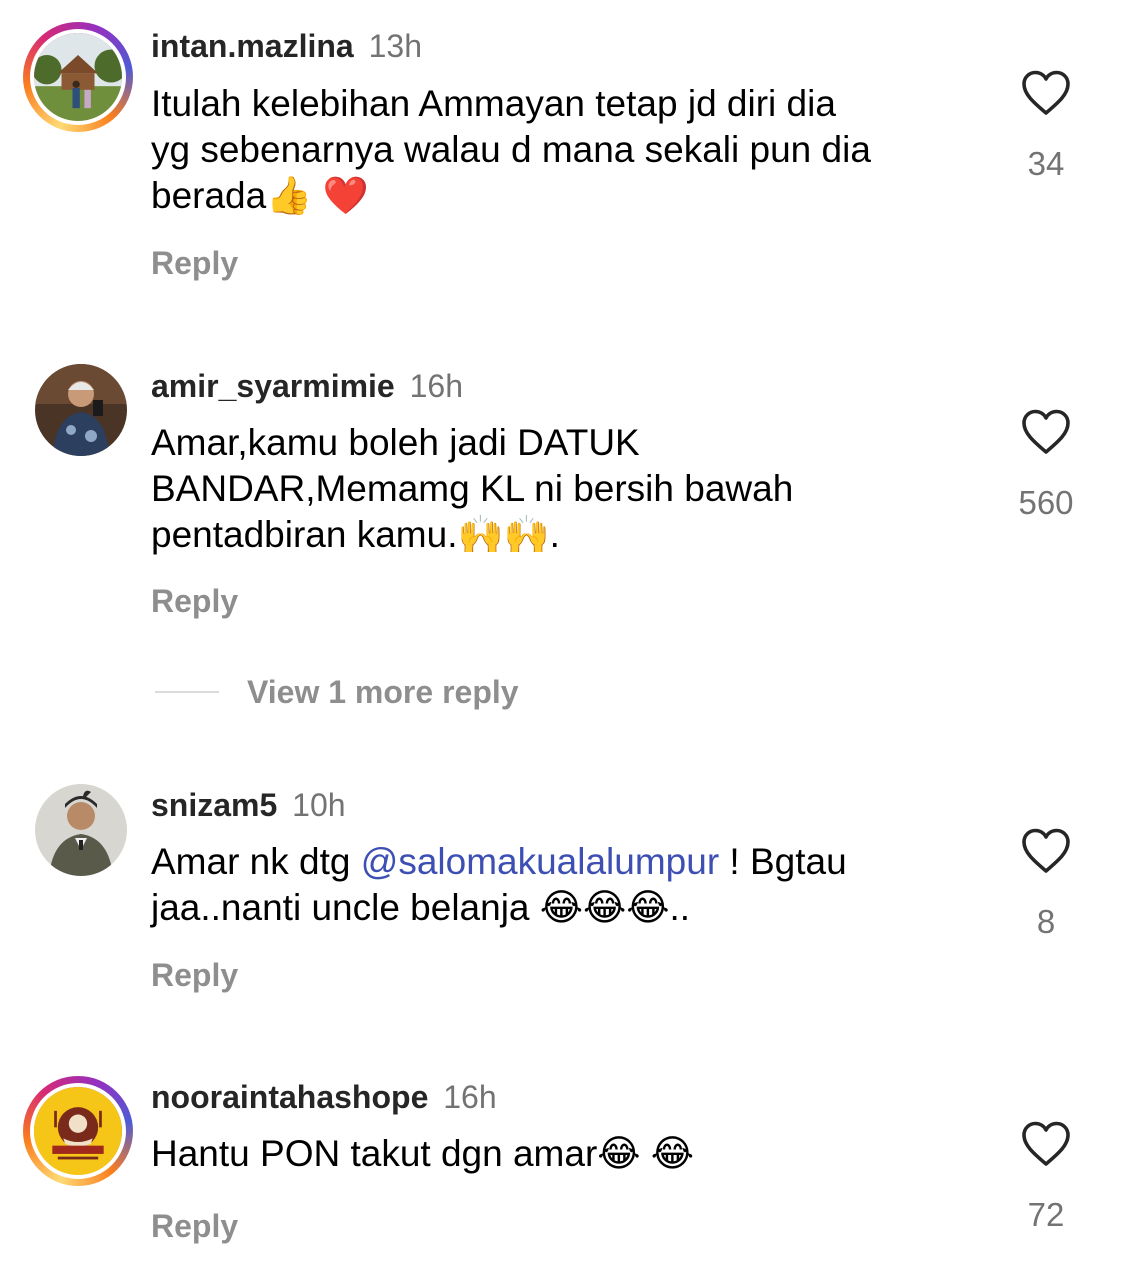 Image resolution: width=1127 pixels, height=1280 pixels. What do you see at coordinates (1046, 885) in the screenshot?
I see `like-control: 8` at bounding box center [1046, 885].